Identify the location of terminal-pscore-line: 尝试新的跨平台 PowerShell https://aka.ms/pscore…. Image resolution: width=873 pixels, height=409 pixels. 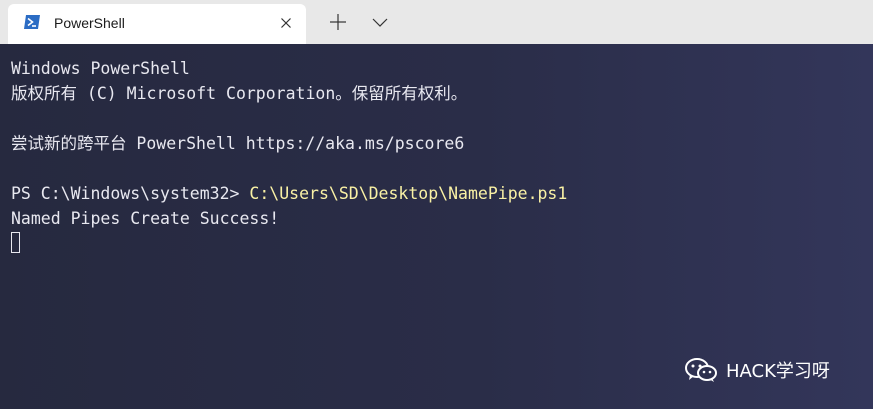
(238, 143).